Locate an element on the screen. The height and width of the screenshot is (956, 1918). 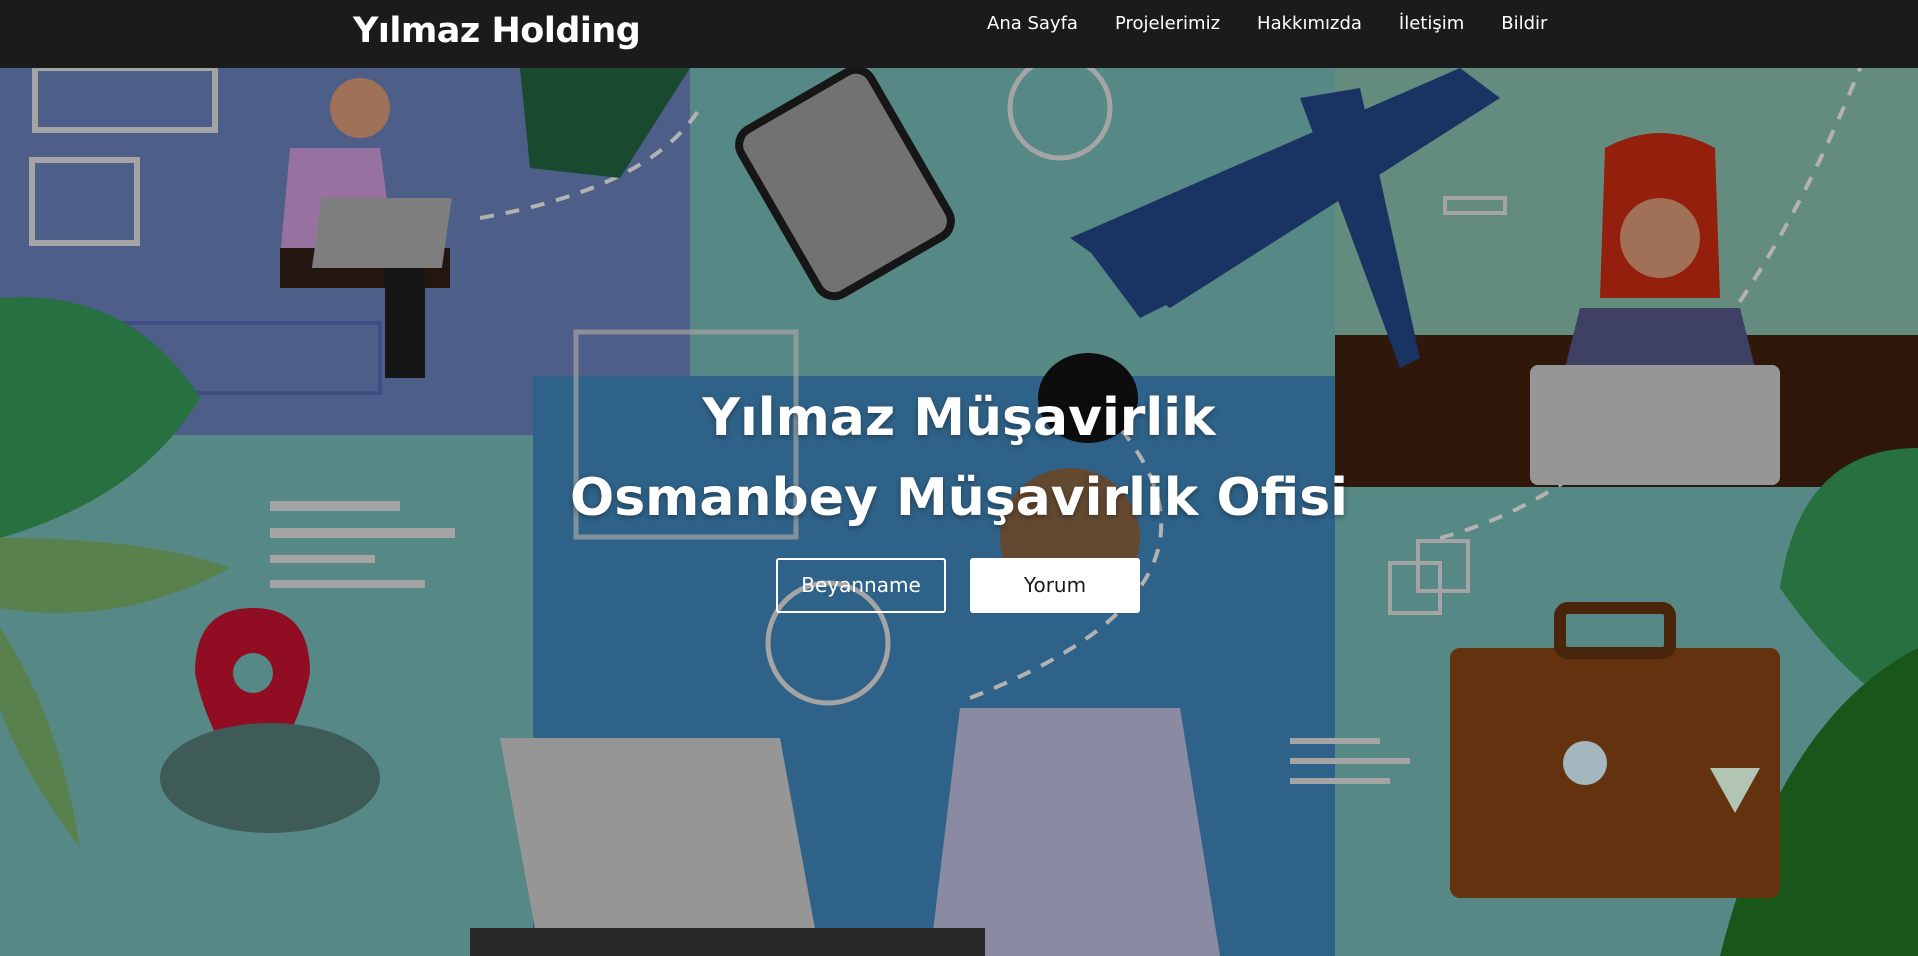
hero-title-line1: Yılmaz Müşavirlik is located at coordinates (959, 418).